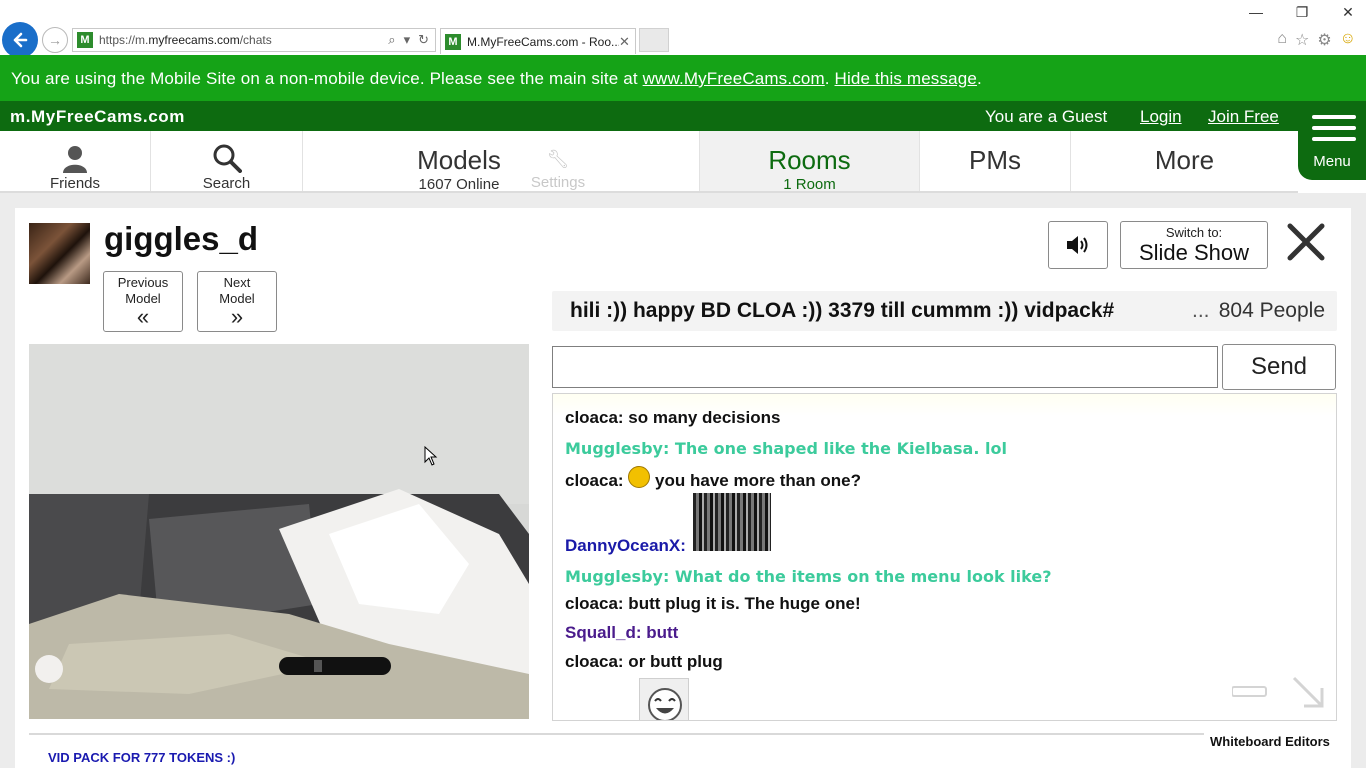  Describe the element at coordinates (995, 161) in the screenshot. I see `nav-pms: PMs` at that location.